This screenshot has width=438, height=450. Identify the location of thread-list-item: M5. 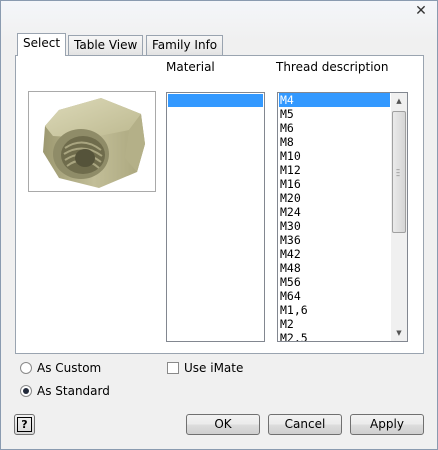
(334, 114).